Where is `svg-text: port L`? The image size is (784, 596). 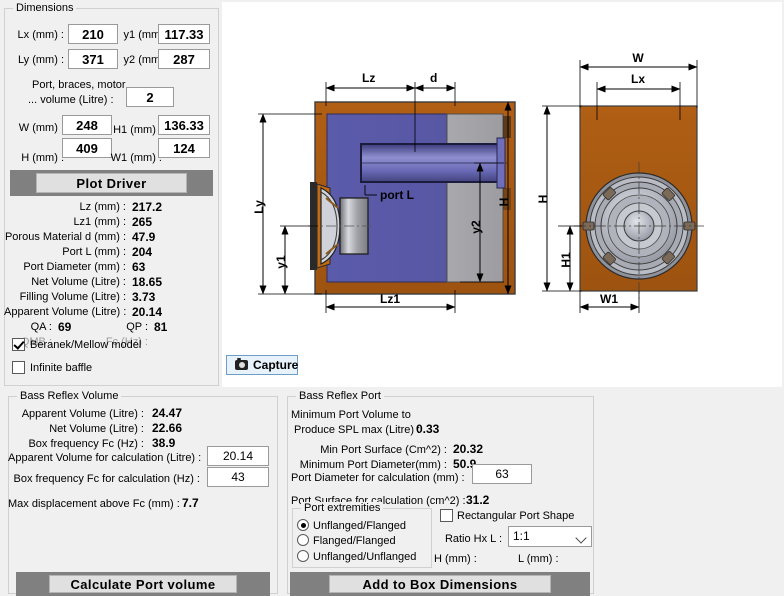
svg-text: port L is located at coordinates (397, 195).